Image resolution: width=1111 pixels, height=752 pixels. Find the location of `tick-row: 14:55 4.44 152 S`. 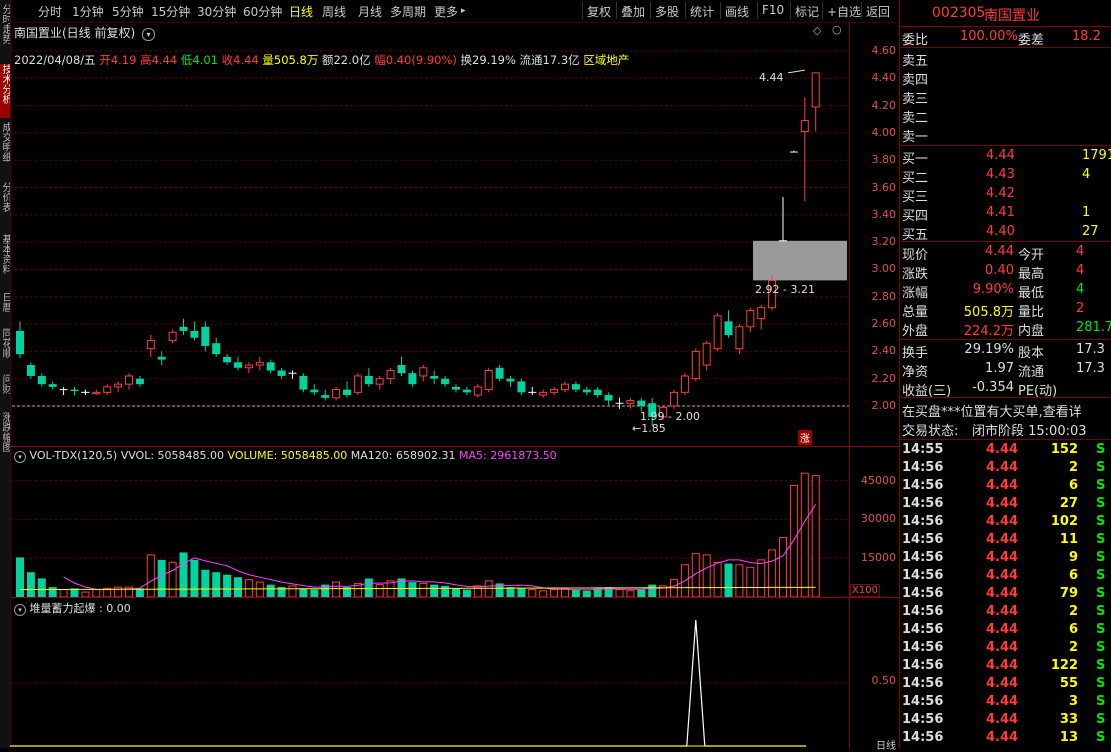

tick-row: 14:55 4.44 152 S is located at coordinates (1005, 450).